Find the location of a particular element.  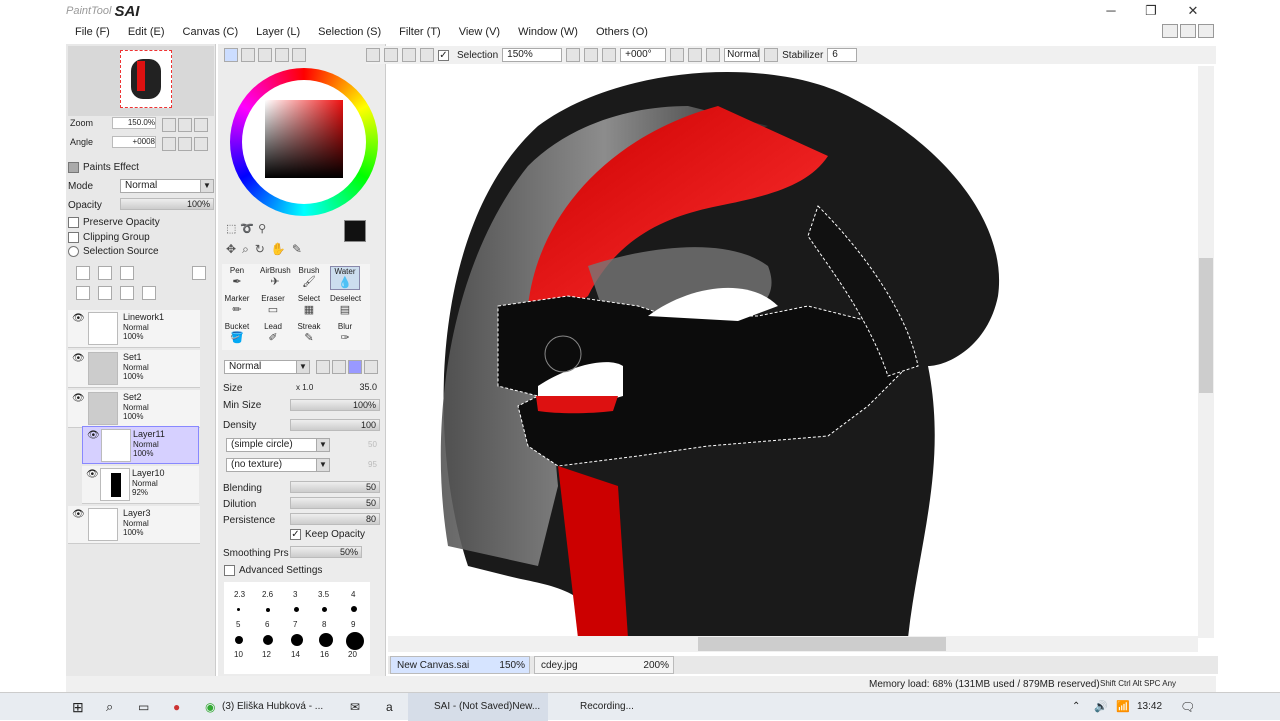

undo-icon is located at coordinates (373, 55).